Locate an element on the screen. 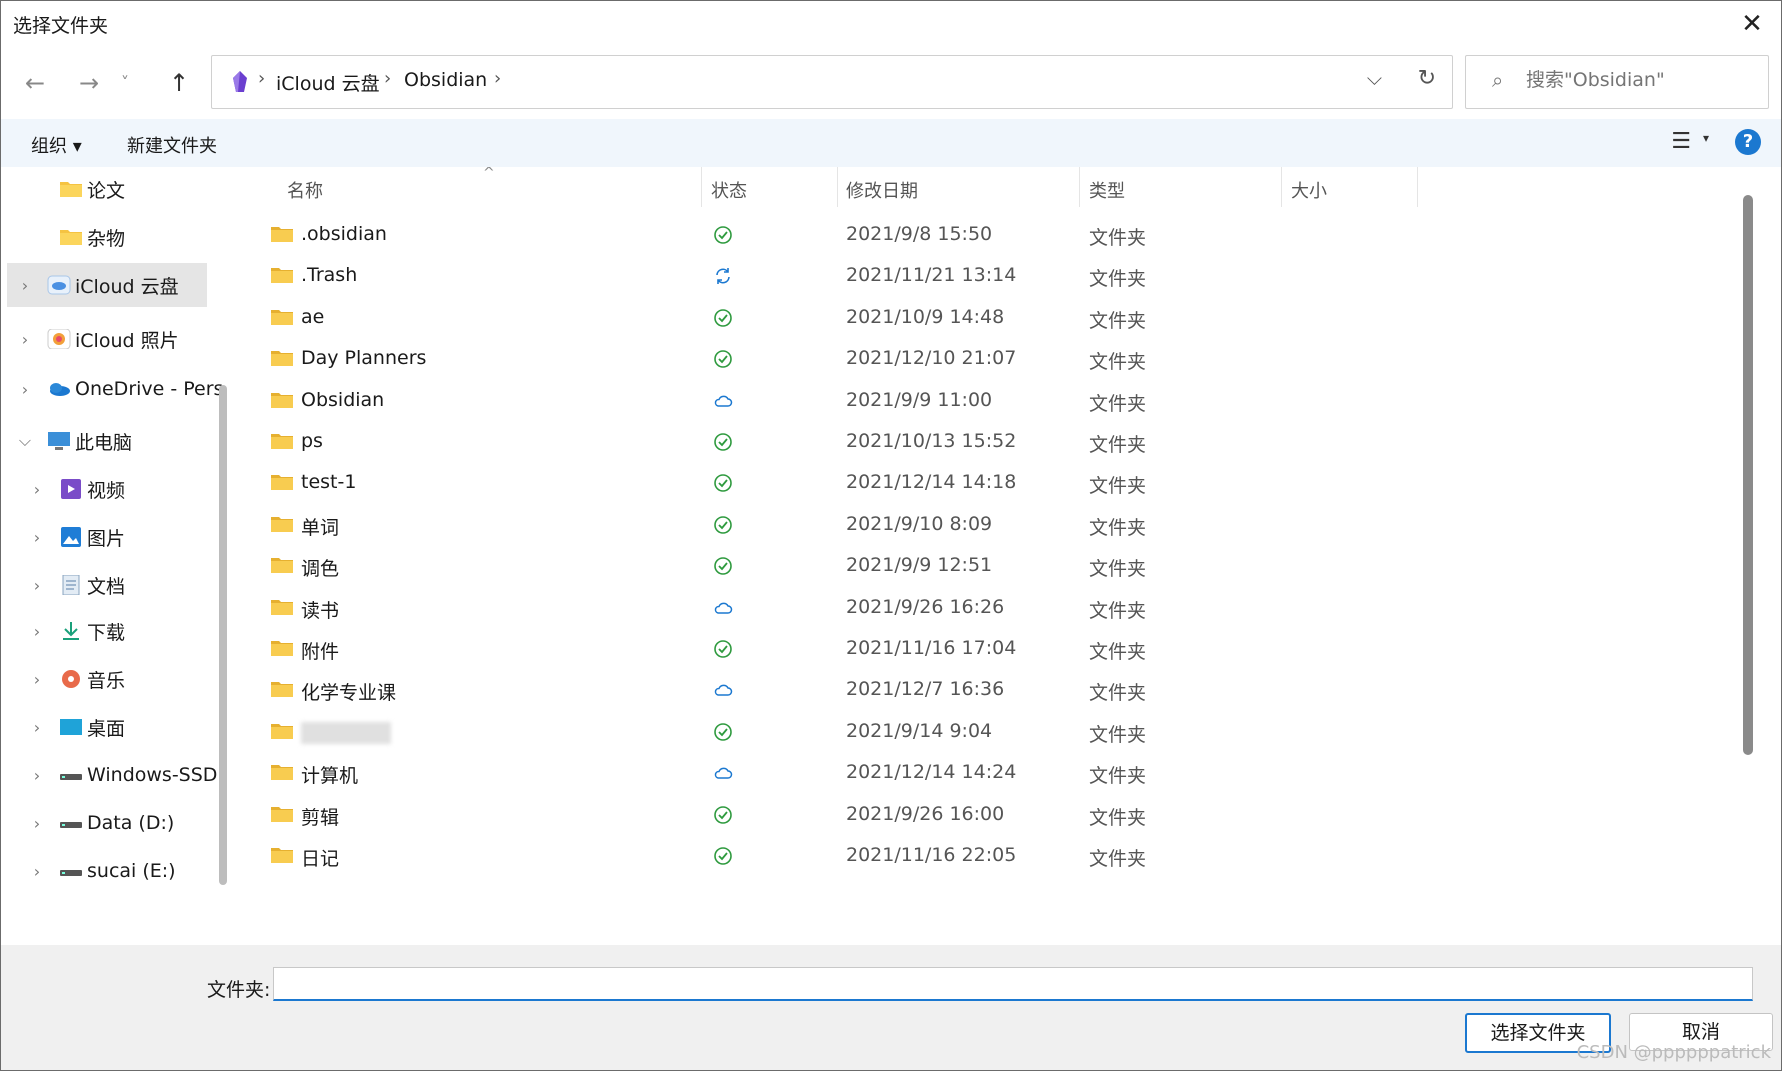 This screenshot has height=1071, width=1782. file-row: 计算机 2021/12/14 14:24 文件夹 is located at coordinates (939, 772).